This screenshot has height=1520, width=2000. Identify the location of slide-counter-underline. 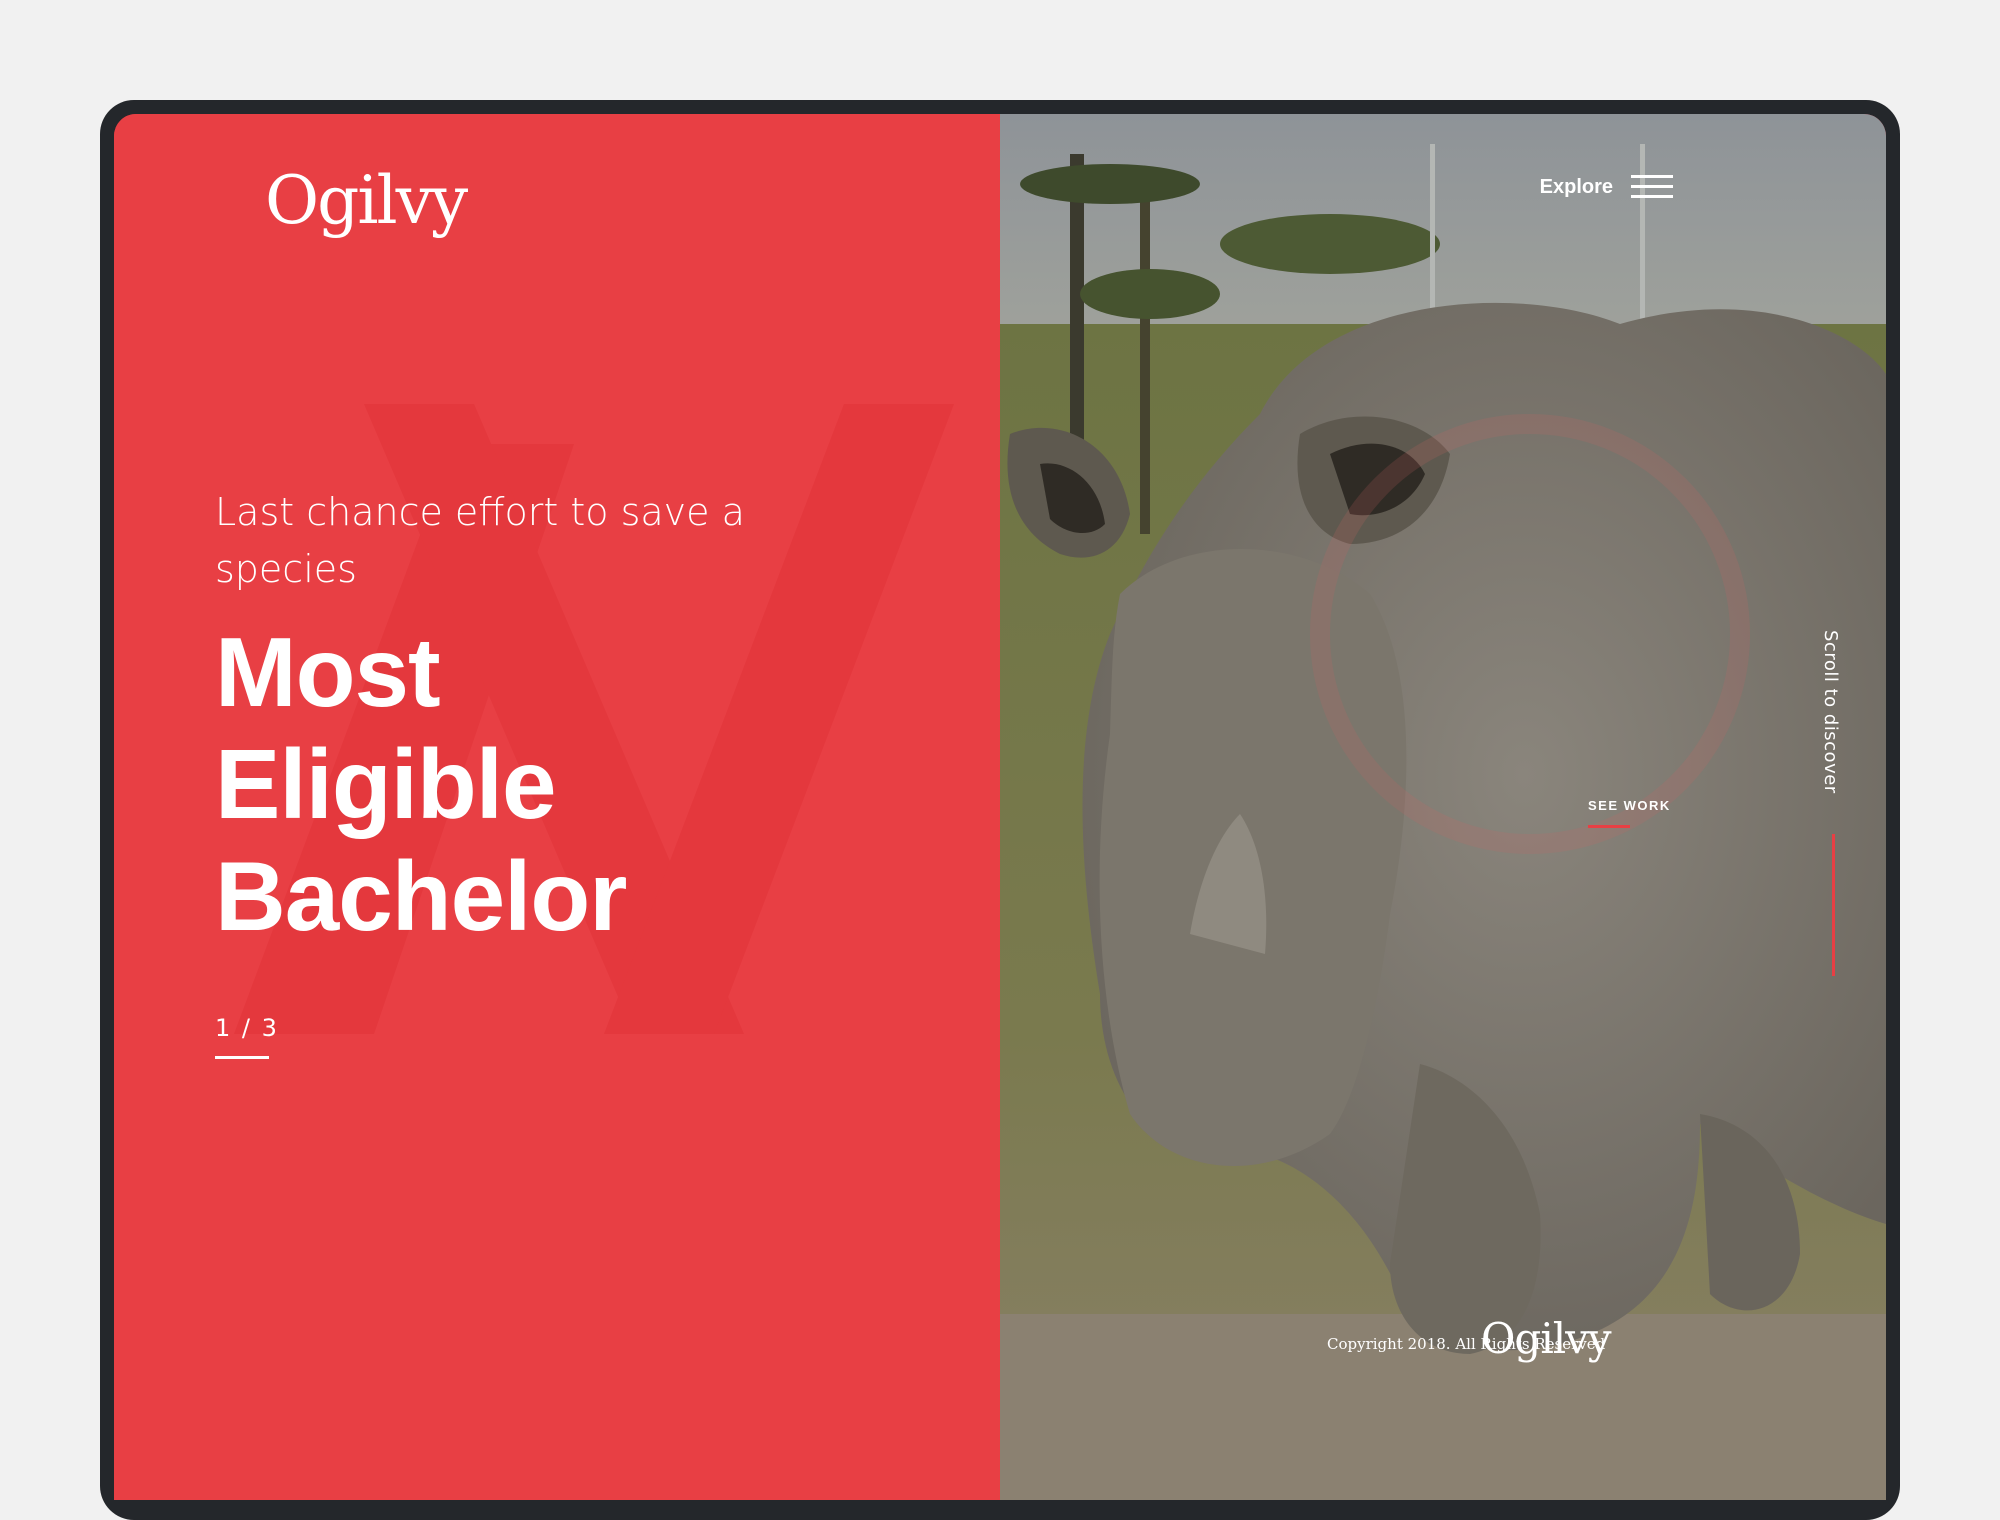
(242, 1057).